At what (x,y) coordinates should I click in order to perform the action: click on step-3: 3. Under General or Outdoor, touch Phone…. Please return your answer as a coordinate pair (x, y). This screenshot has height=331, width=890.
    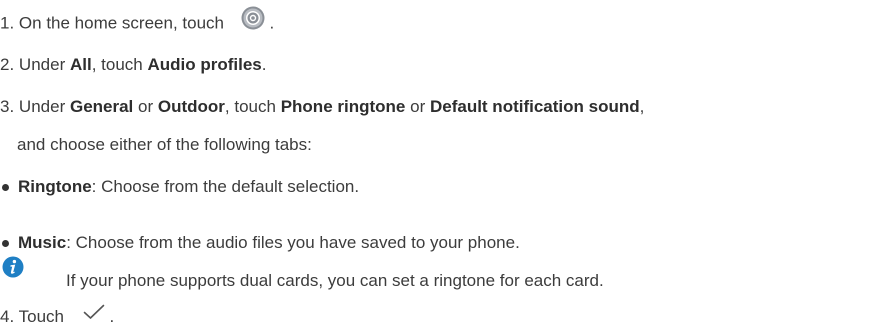
    Looking at the image, I should click on (322, 107).